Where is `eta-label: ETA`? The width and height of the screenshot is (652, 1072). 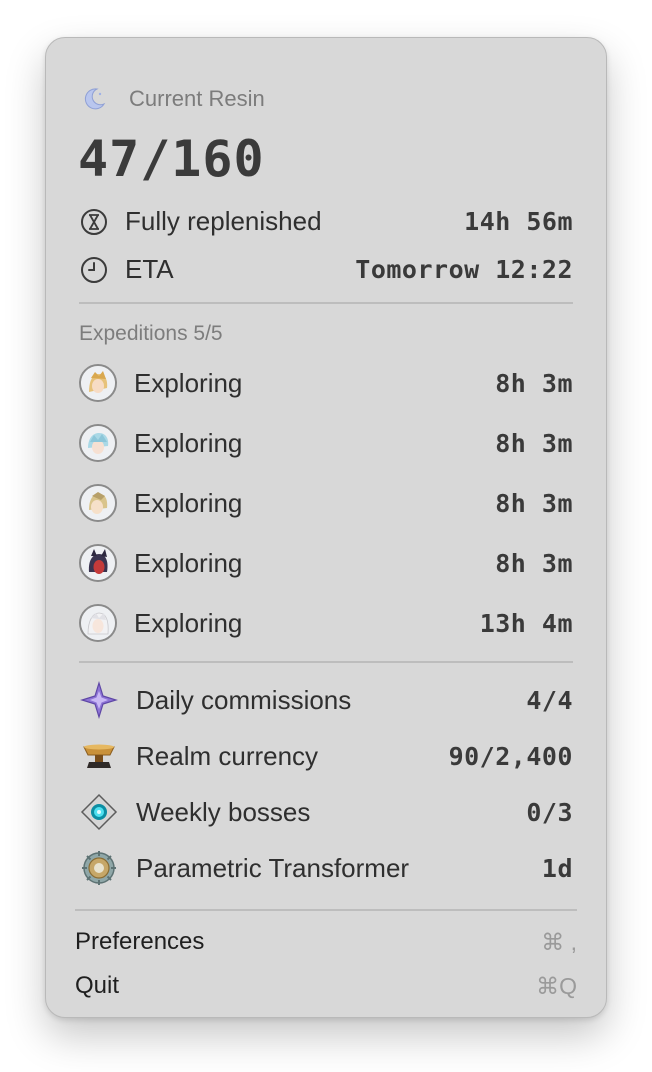 eta-label: ETA is located at coordinates (149, 269).